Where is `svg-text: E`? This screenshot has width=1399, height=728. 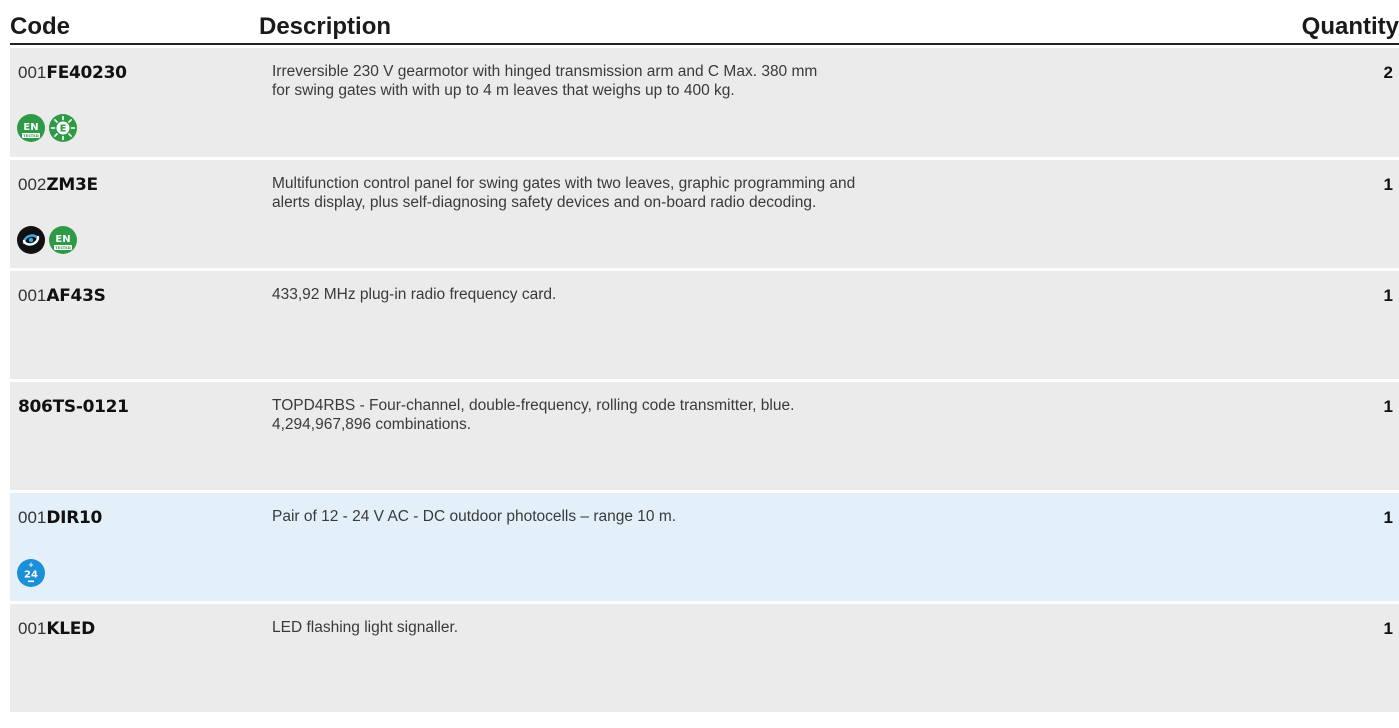
svg-text: E is located at coordinates (63, 129).